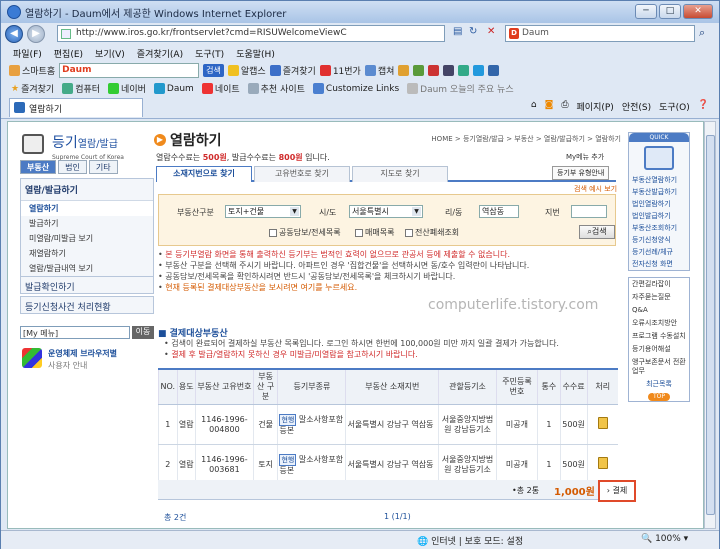 The width and height of the screenshot is (720, 549). I want to click on menu-file: 파일(F), so click(27, 53).